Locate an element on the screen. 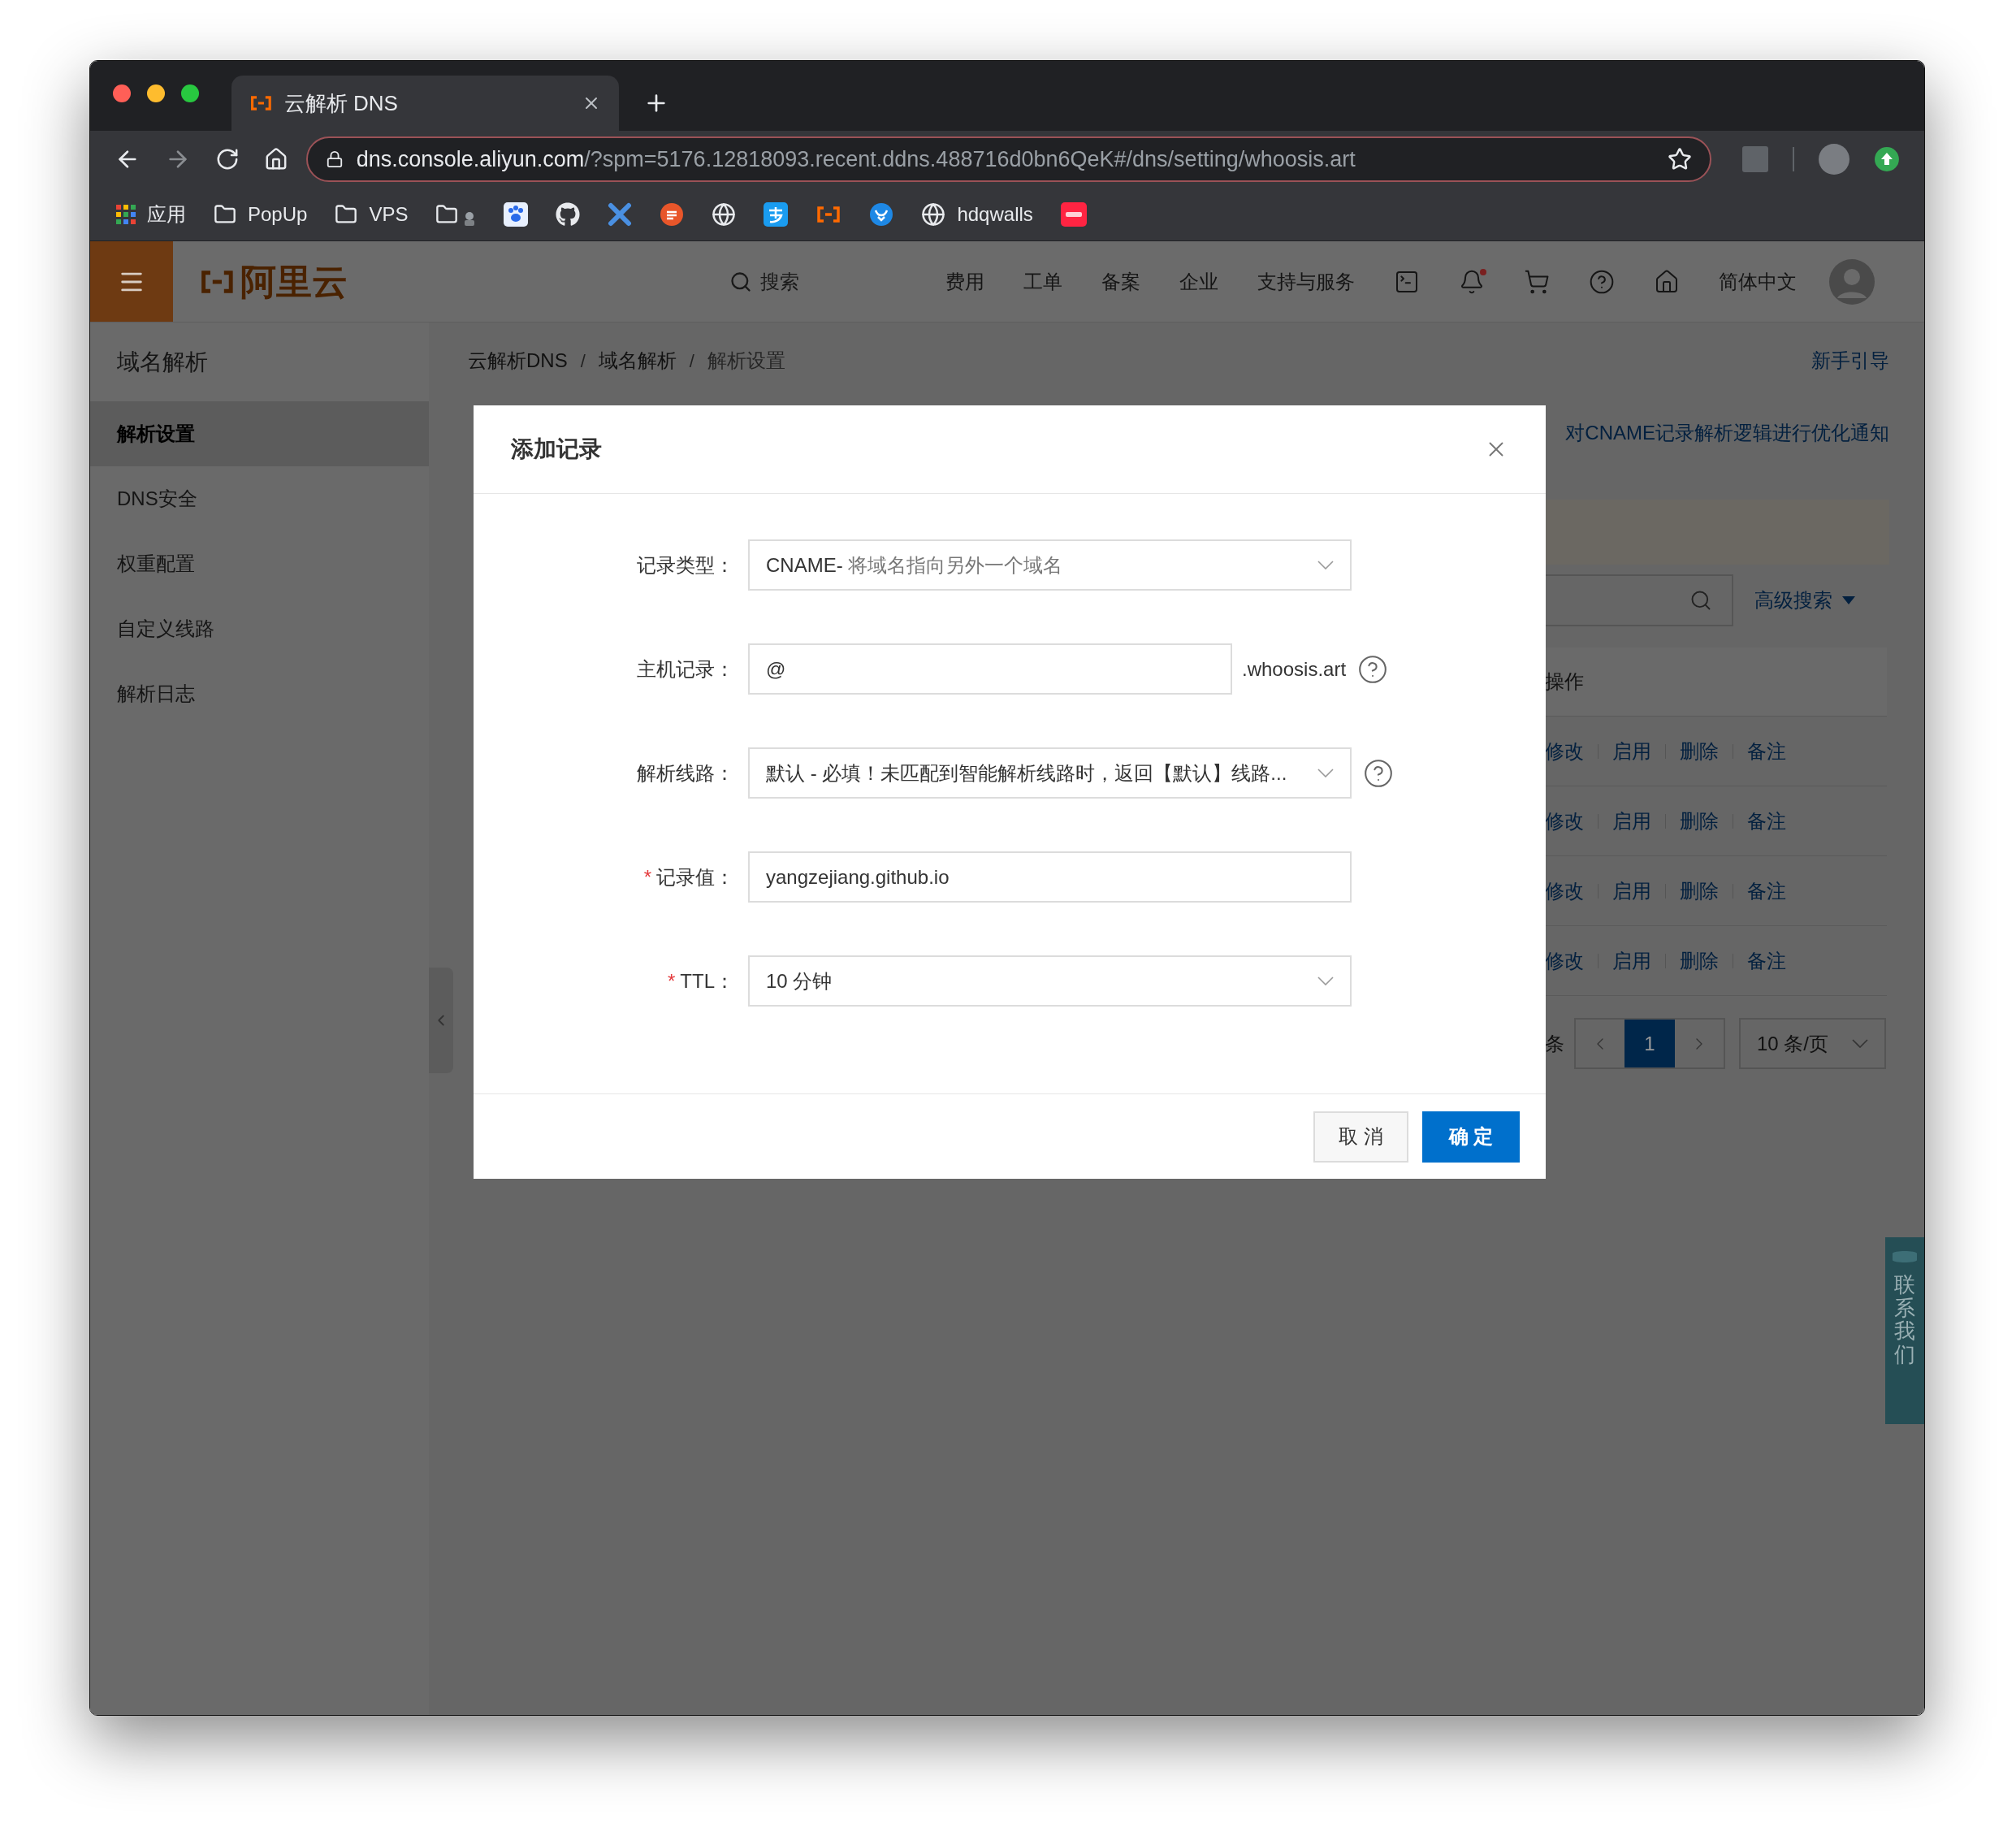  sidebar-item: 解析设置 is located at coordinates (259, 433).